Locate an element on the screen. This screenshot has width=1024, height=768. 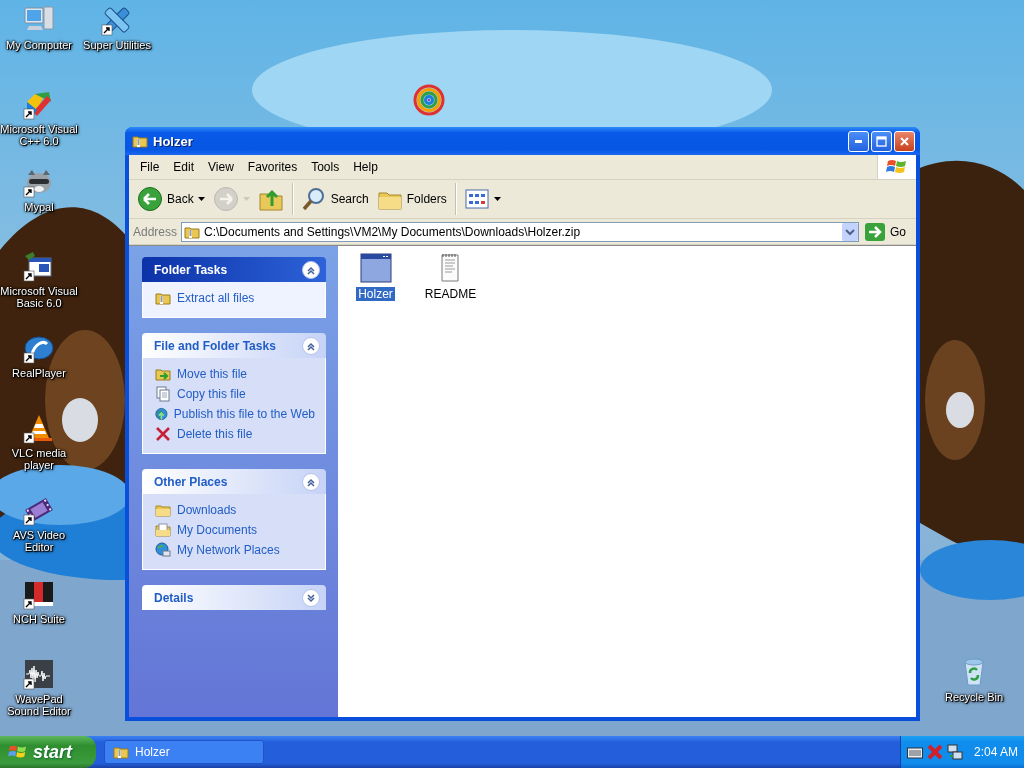
folder-icon is located at coordinates (163, 510).